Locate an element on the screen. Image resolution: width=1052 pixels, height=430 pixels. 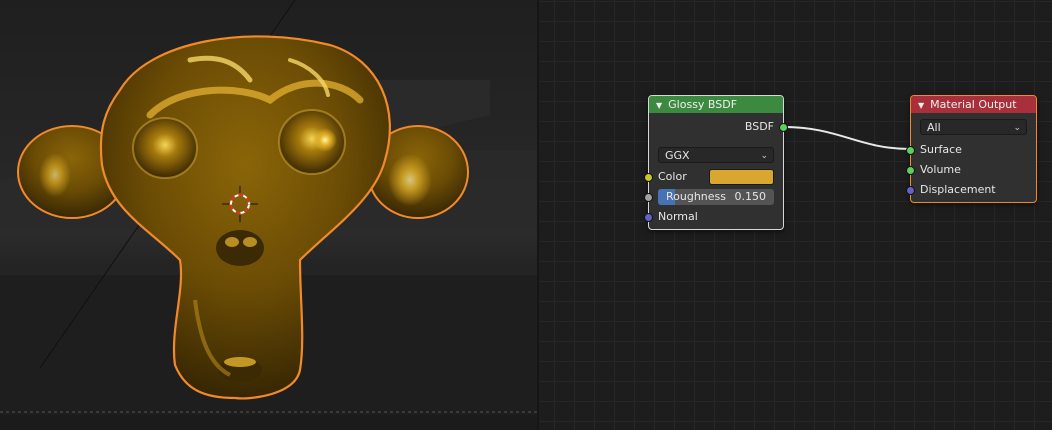
displacement-input-socket is located at coordinates (910, 190).